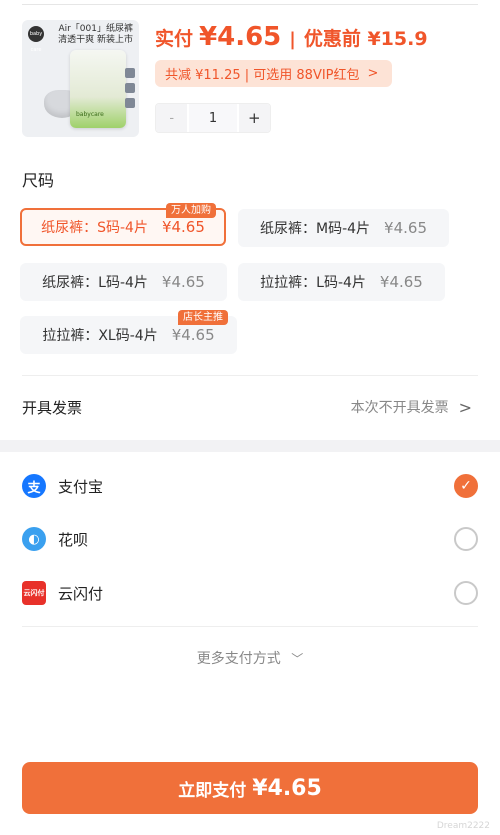 This screenshot has height=835, width=500. What do you see at coordinates (81, 486) in the screenshot?
I see `payment-option-label: 支付宝` at bounding box center [81, 486].